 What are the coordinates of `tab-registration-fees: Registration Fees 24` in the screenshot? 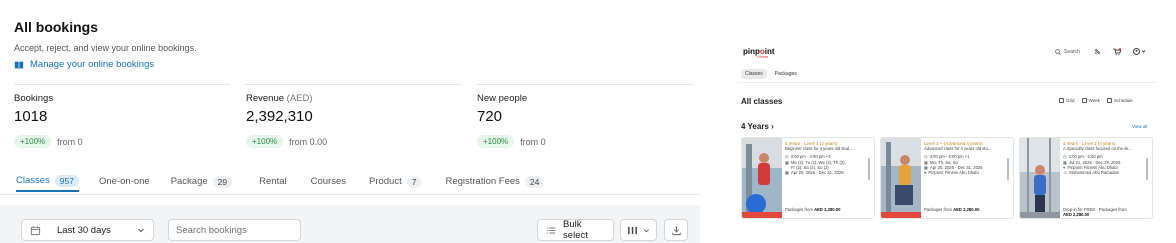 It's located at (495, 180).